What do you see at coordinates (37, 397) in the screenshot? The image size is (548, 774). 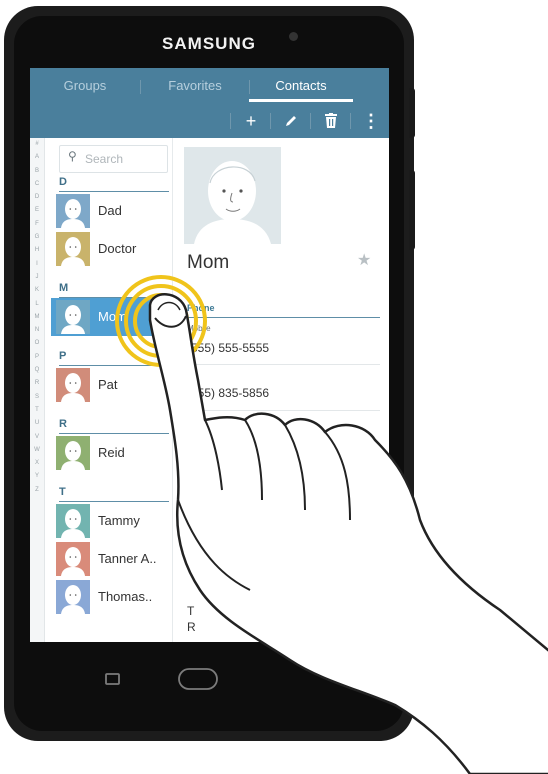 I see `index-letter: S` at bounding box center [37, 397].